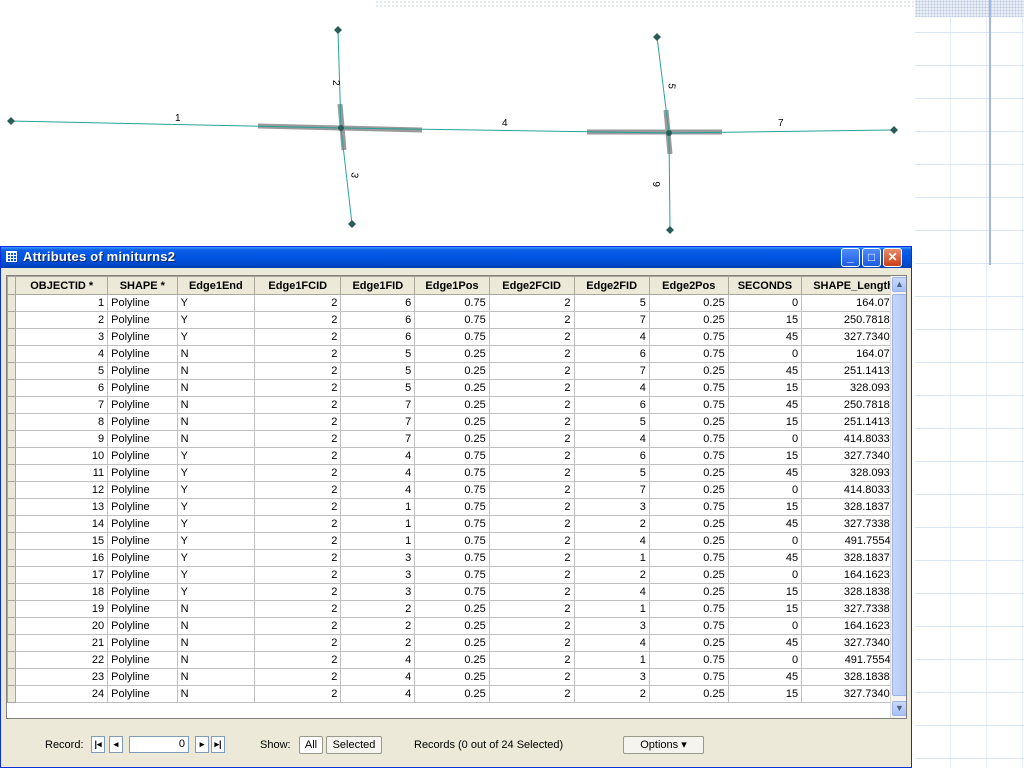 This screenshot has height=768, width=1024. What do you see at coordinates (142, 285) in the screenshot?
I see `column-header: SHAPE *` at bounding box center [142, 285].